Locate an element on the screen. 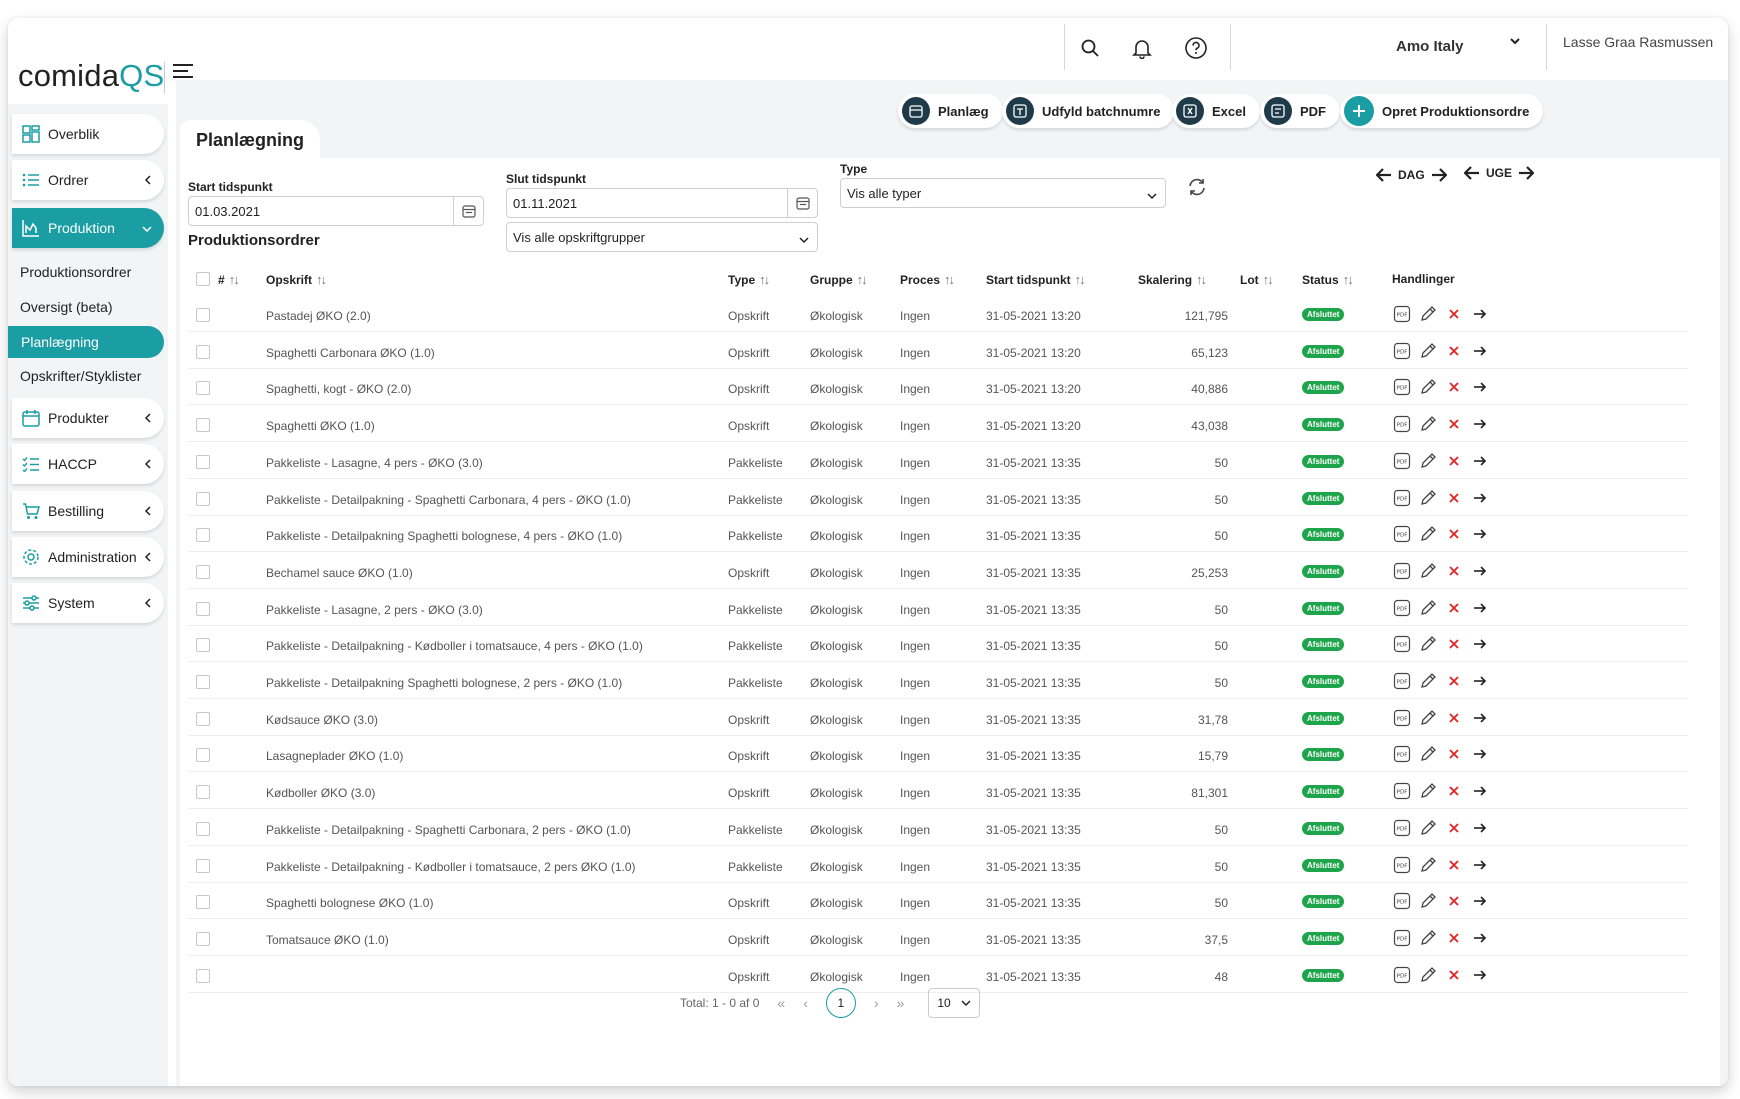  sidebar-item-produktion: Produktion is located at coordinates (88, 228).